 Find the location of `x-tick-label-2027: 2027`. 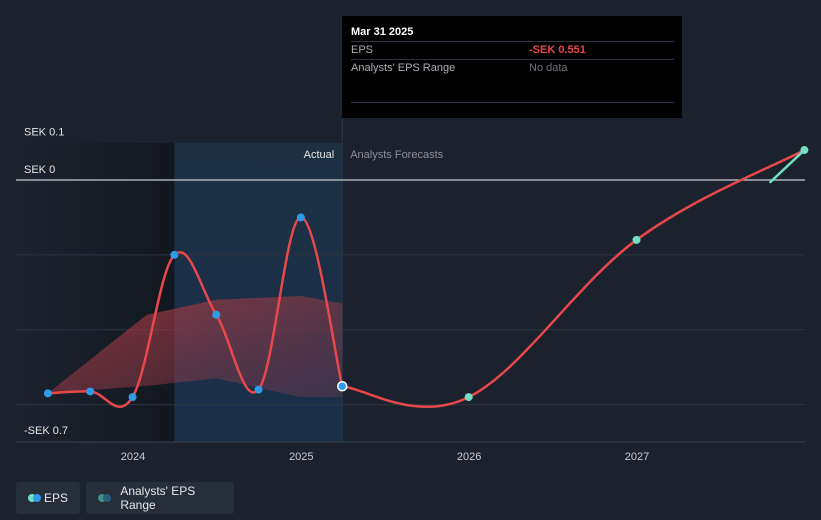

x-tick-label-2027: 2027 is located at coordinates (637, 457).